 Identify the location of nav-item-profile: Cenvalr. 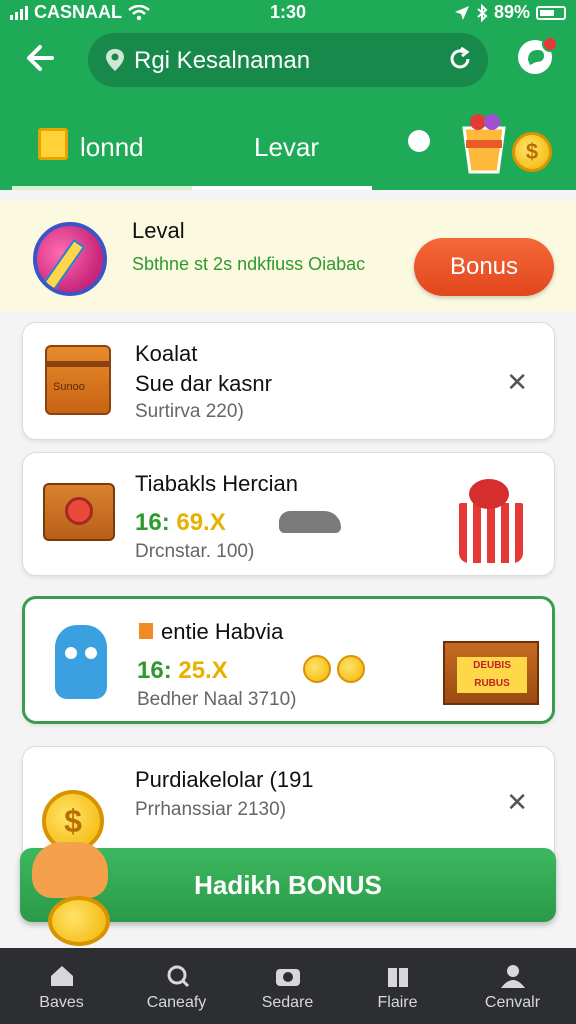
(512, 986).